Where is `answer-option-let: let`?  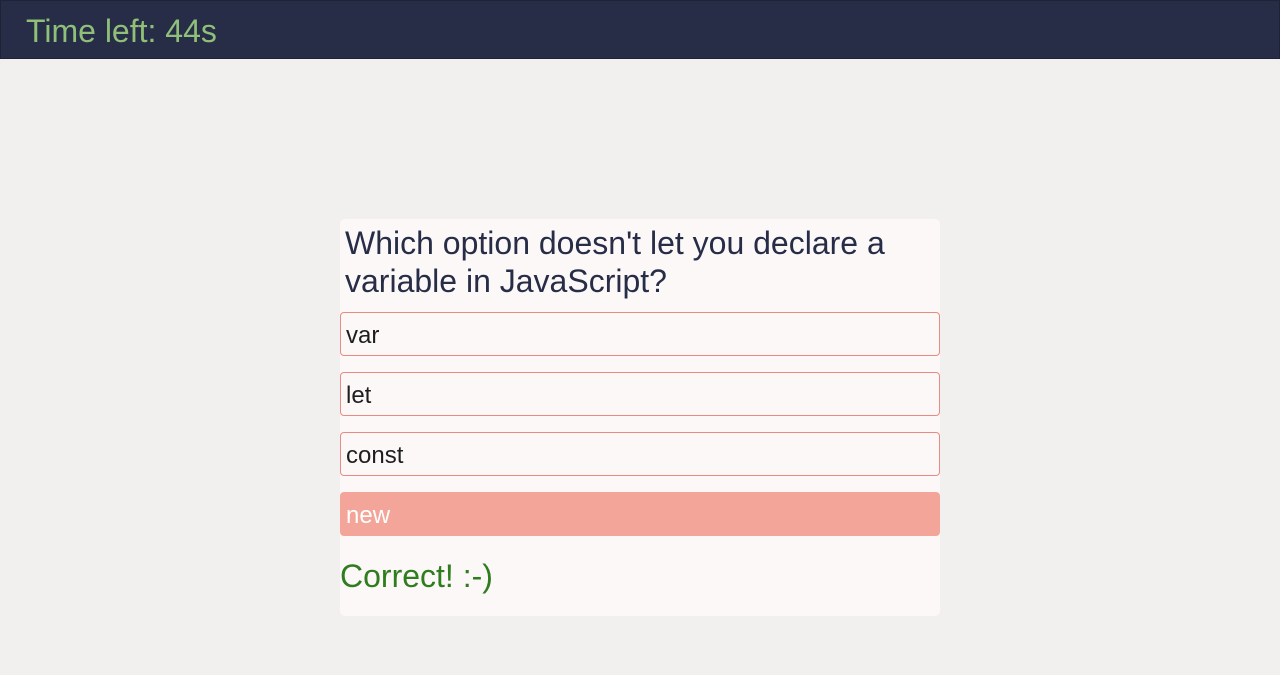 answer-option-let: let is located at coordinates (640, 394).